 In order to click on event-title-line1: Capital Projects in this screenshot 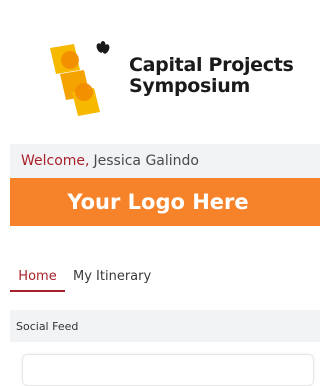, I will do `click(211, 65)`.